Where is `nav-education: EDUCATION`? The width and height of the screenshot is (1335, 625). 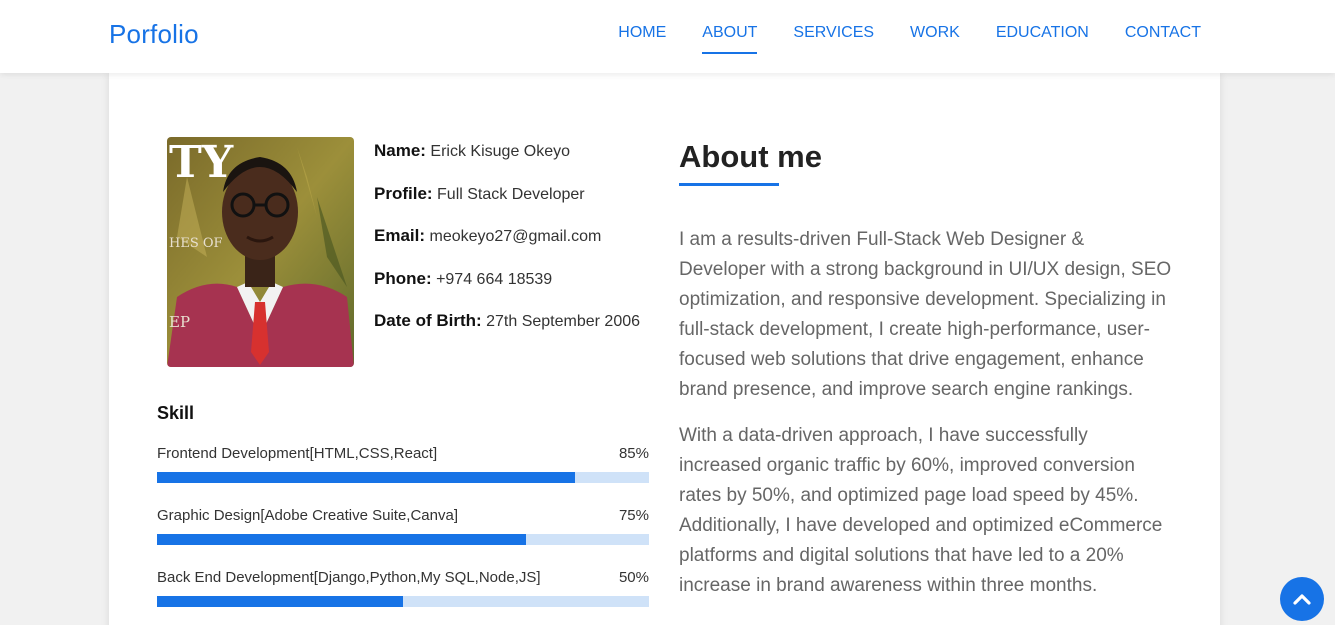 nav-education: EDUCATION is located at coordinates (1042, 36).